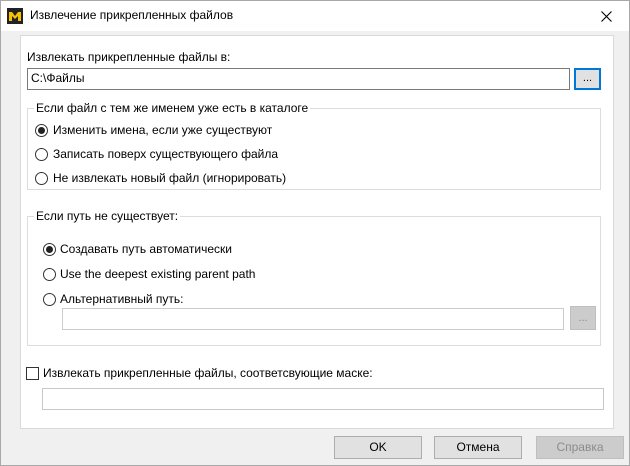 This screenshot has height=466, width=630. Describe the element at coordinates (15, 16) in the screenshot. I see `app-icon` at that location.